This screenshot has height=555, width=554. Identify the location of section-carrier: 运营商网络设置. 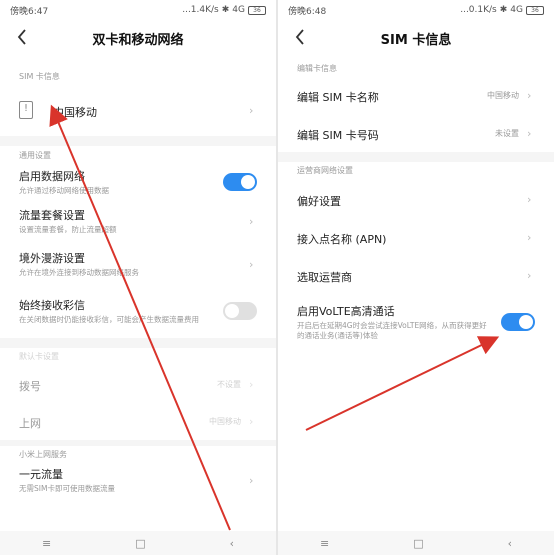
(325, 170).